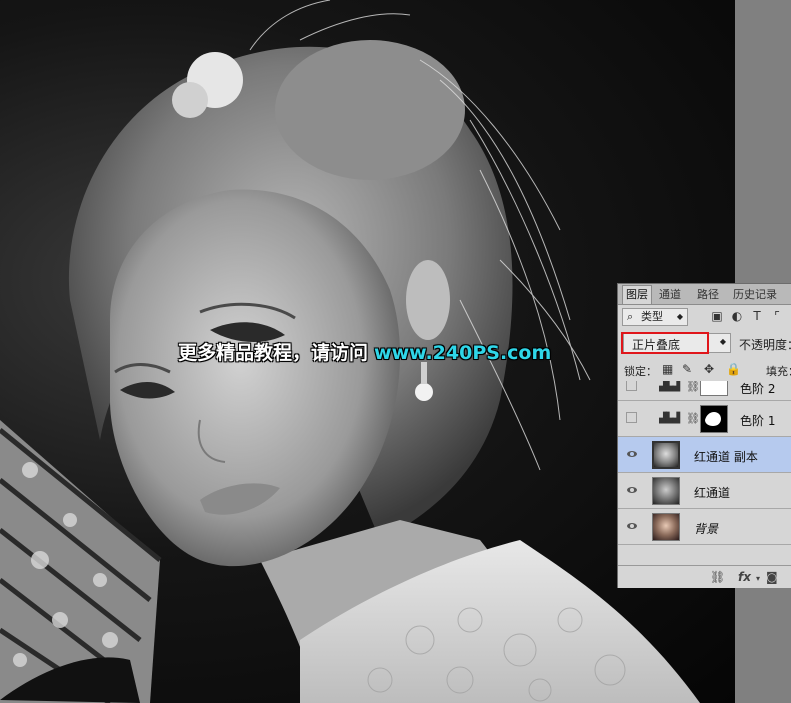  Describe the element at coordinates (637, 294) in the screenshot. I see `tab-layers: 图层` at that location.